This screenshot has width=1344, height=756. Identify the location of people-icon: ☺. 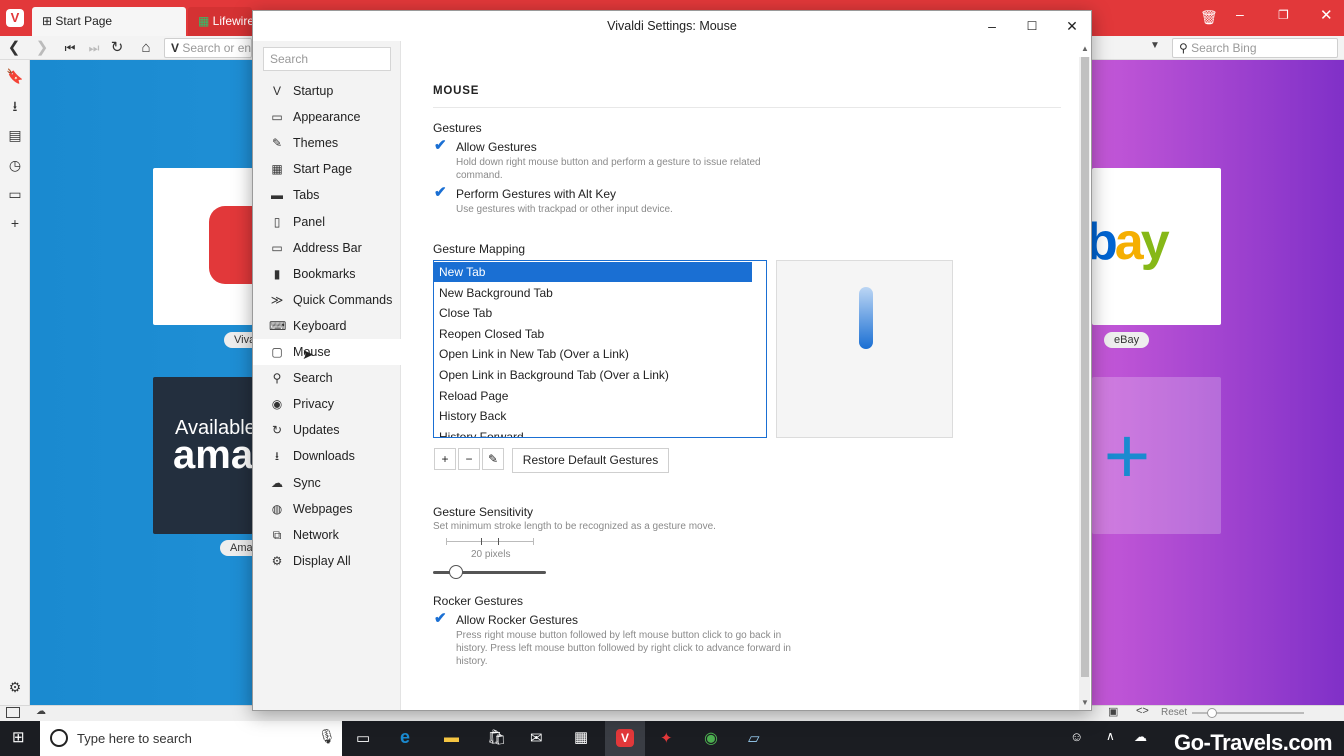
(1076, 736).